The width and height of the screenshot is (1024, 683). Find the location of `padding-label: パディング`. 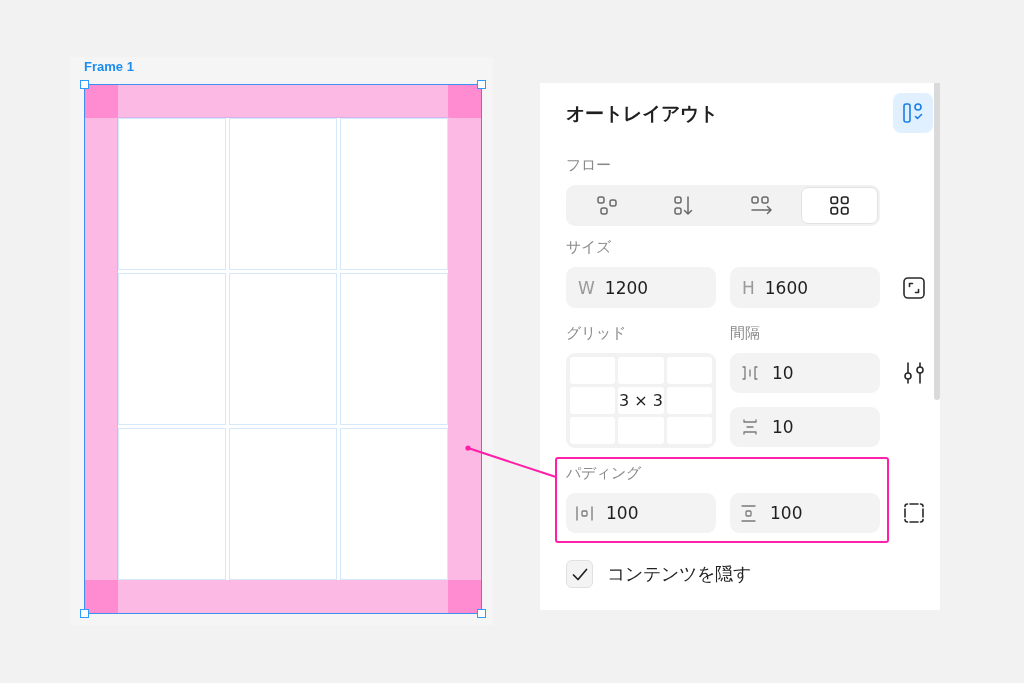

padding-label: パディング is located at coordinates (603, 473).